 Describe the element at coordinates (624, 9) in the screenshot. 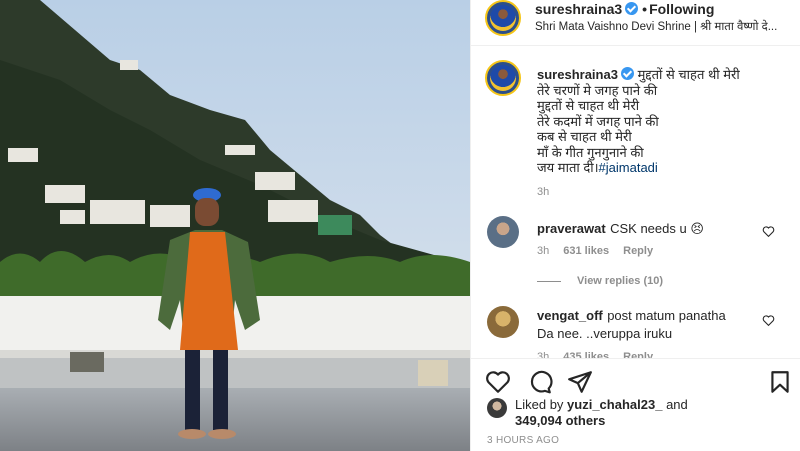

I see `author-line: sureshraina3 • Following` at that location.